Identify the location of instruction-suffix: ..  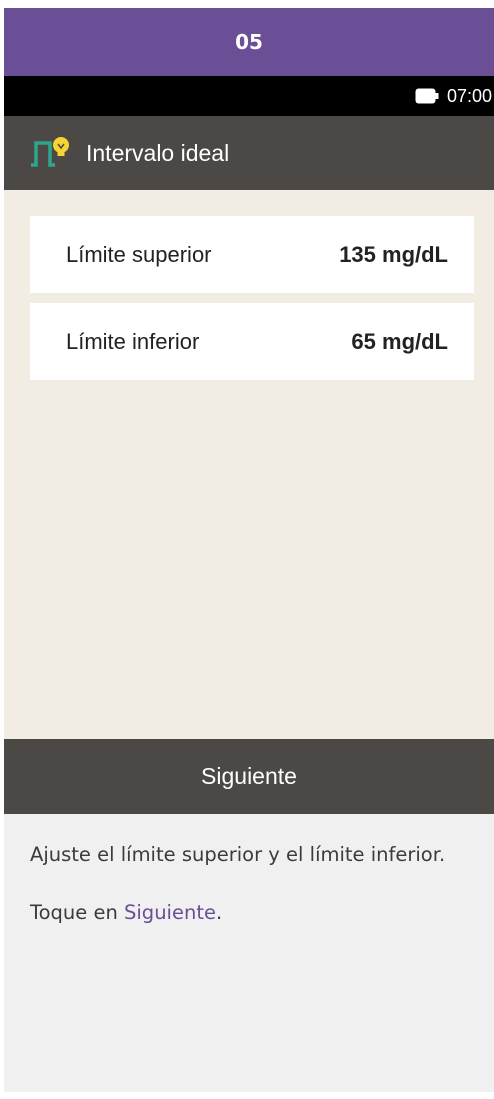
(219, 912).